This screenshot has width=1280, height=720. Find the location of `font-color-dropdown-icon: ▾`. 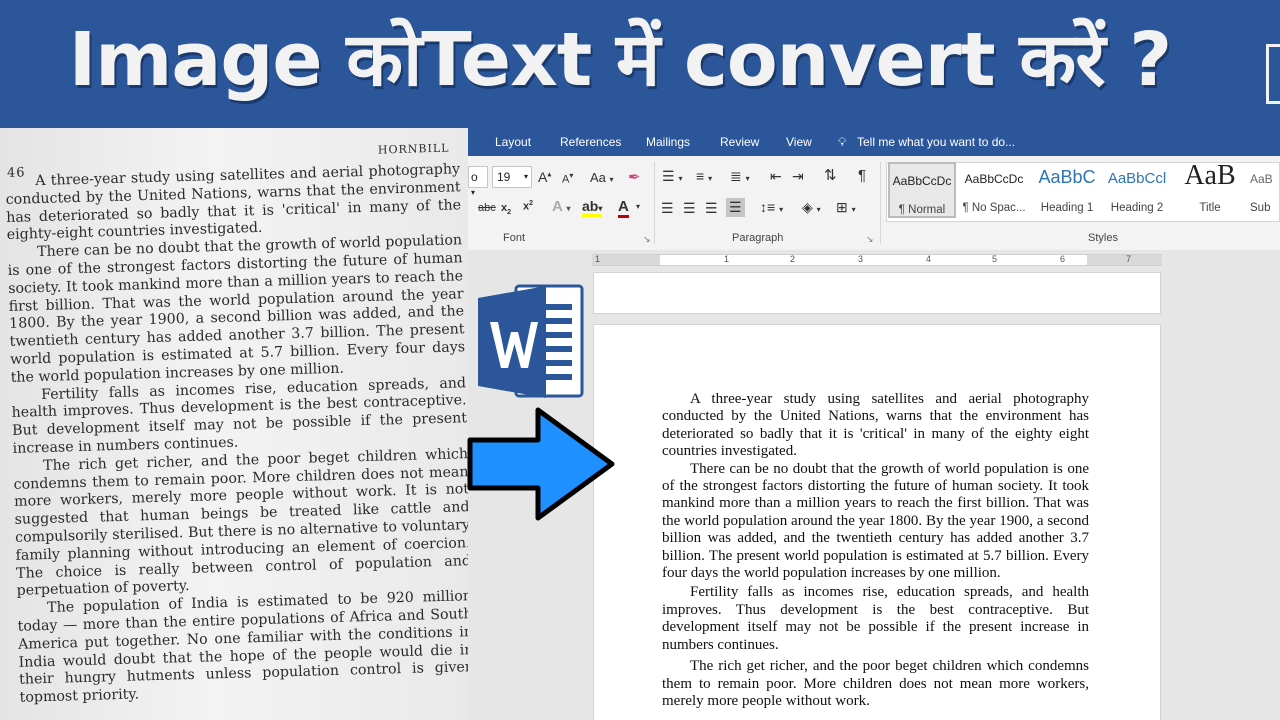

font-color-dropdown-icon: ▾ is located at coordinates (638, 206).